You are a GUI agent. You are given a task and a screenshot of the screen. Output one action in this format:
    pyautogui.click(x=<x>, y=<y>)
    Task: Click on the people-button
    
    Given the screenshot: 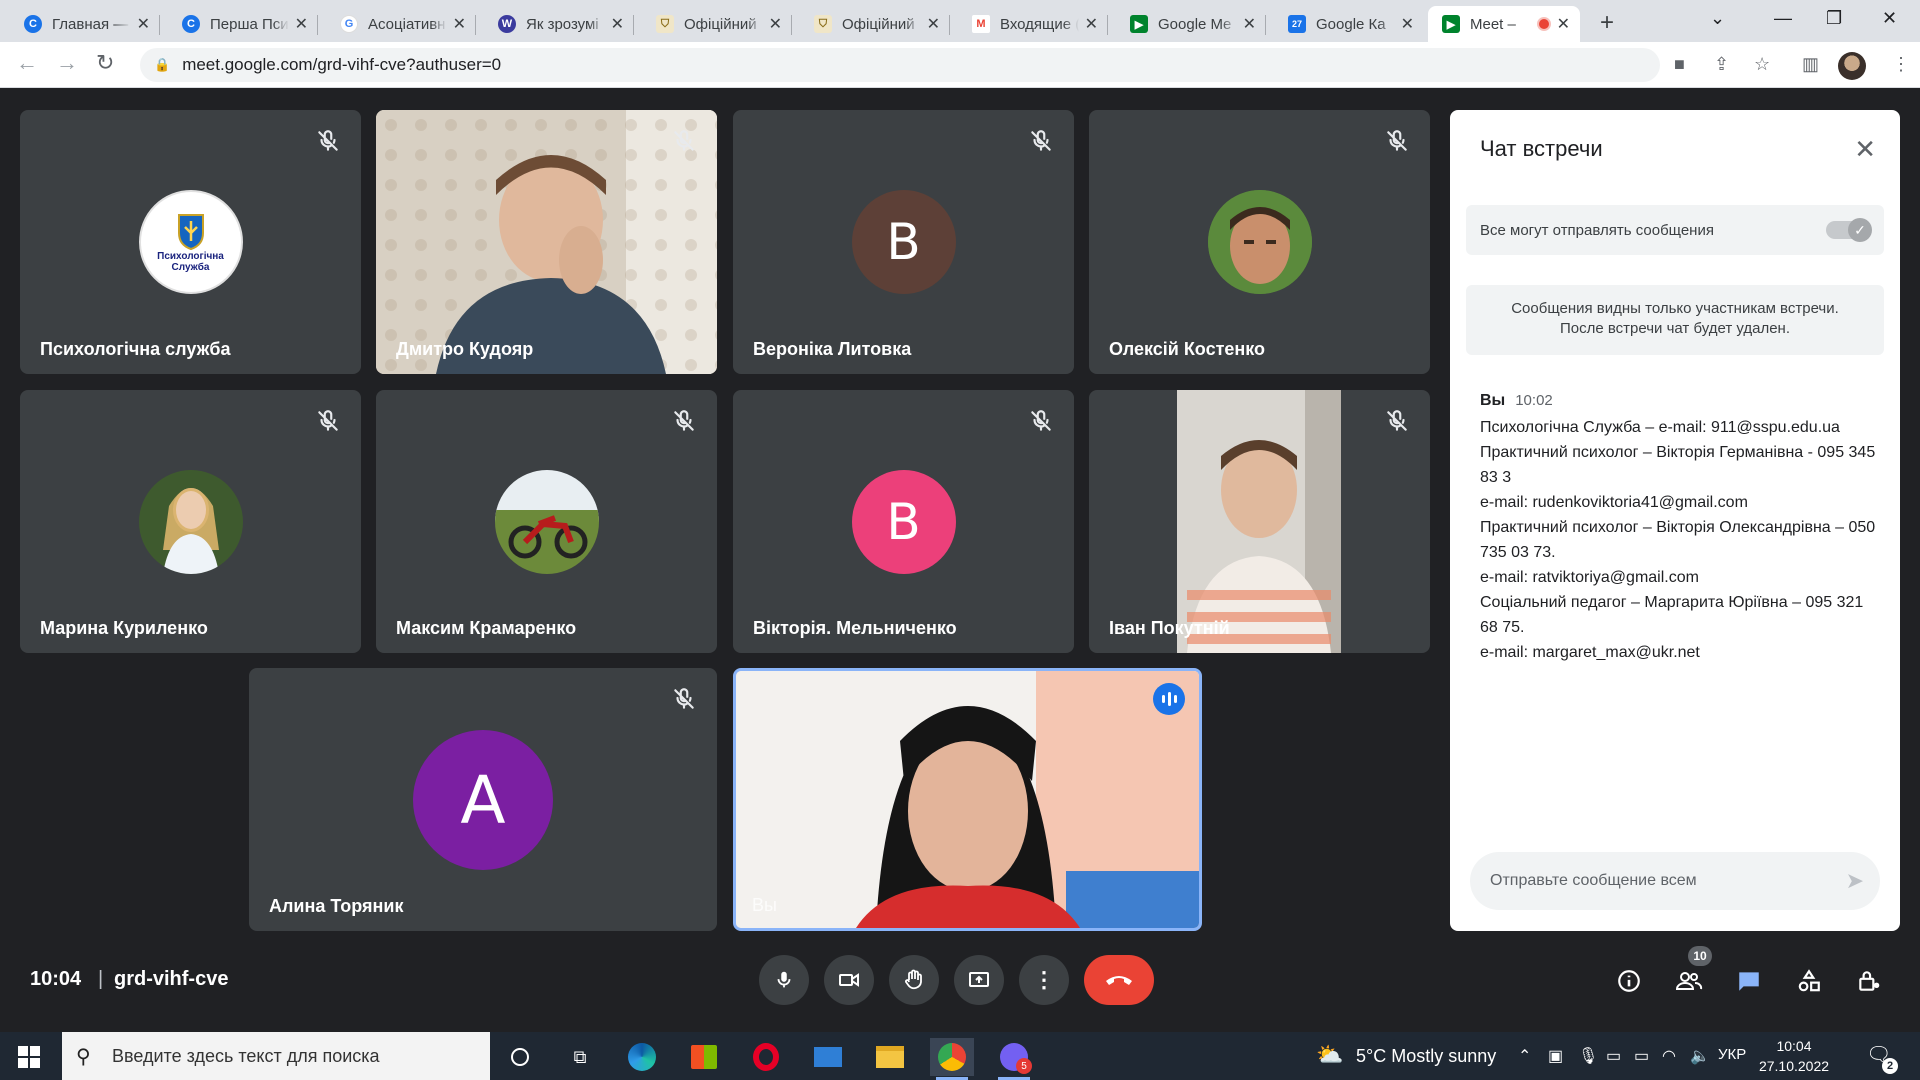 What is the action you would take?
    pyautogui.click(x=1689, y=981)
    